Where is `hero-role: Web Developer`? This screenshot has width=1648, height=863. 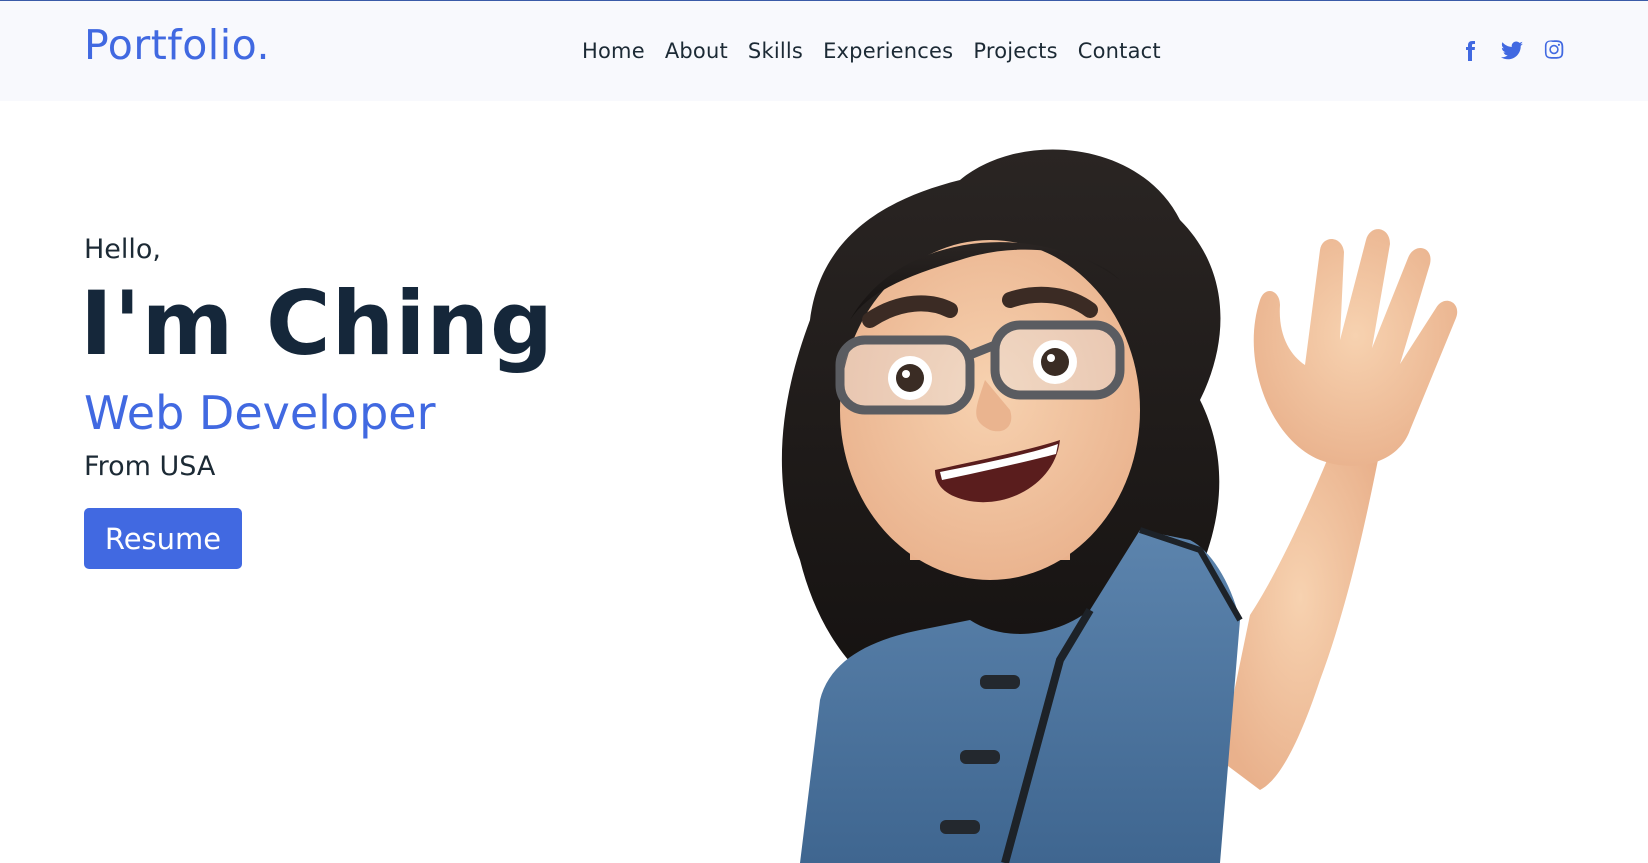
hero-role: Web Developer is located at coordinates (260, 413).